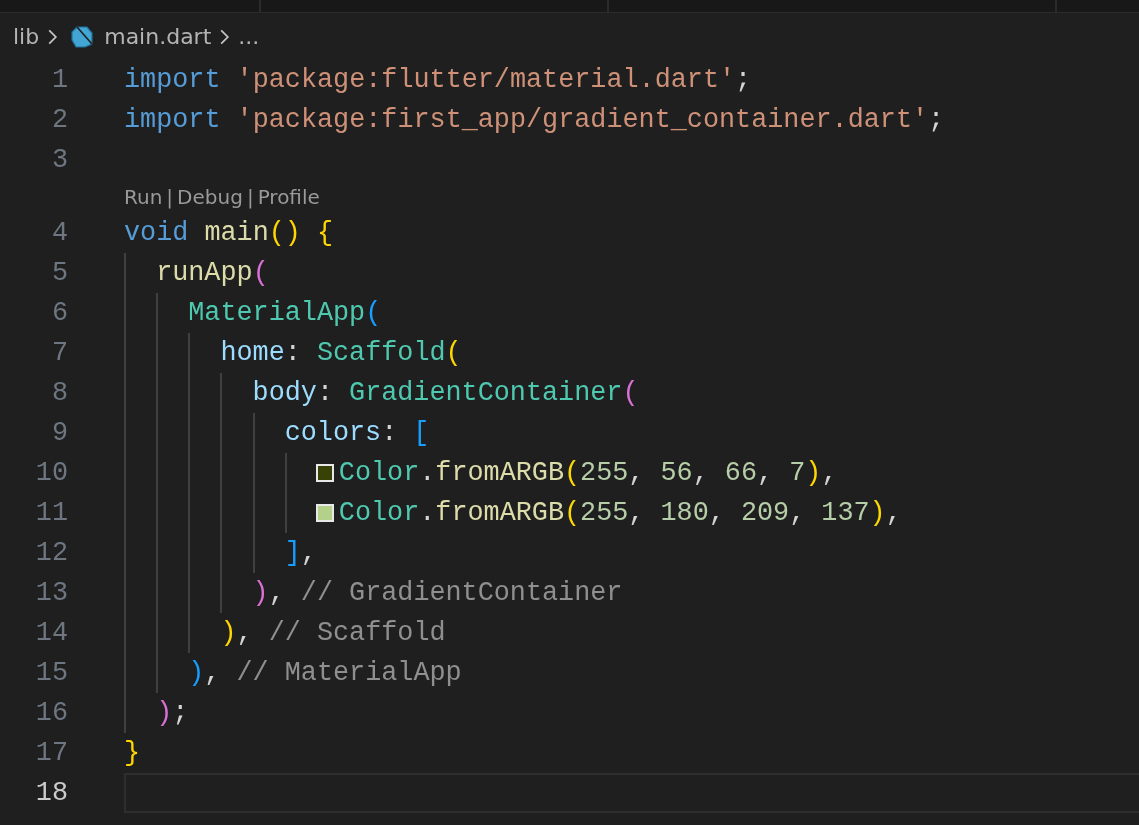 The height and width of the screenshot is (825, 1139). What do you see at coordinates (438, 80) in the screenshot?
I see `code-line: import 'package:flutter/material.dart';` at bounding box center [438, 80].